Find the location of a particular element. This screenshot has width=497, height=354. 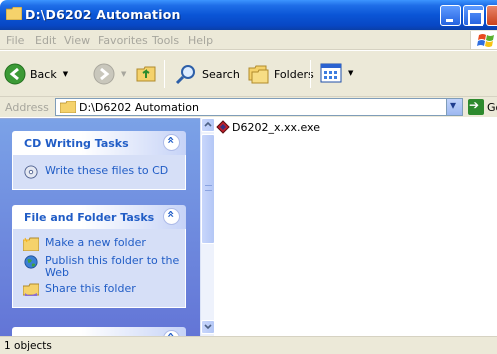

menu-help: Help is located at coordinates (200, 40).